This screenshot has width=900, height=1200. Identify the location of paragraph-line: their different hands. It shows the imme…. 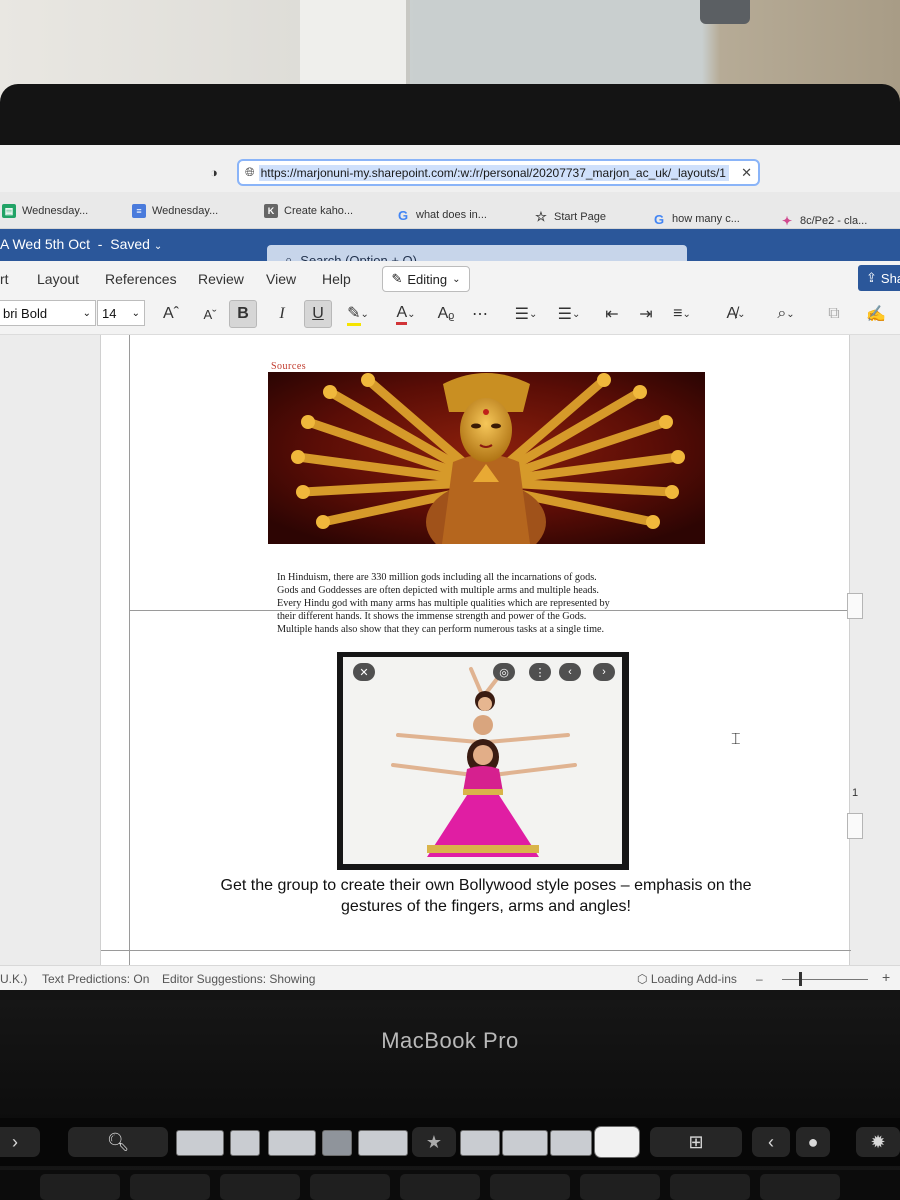
(432, 616).